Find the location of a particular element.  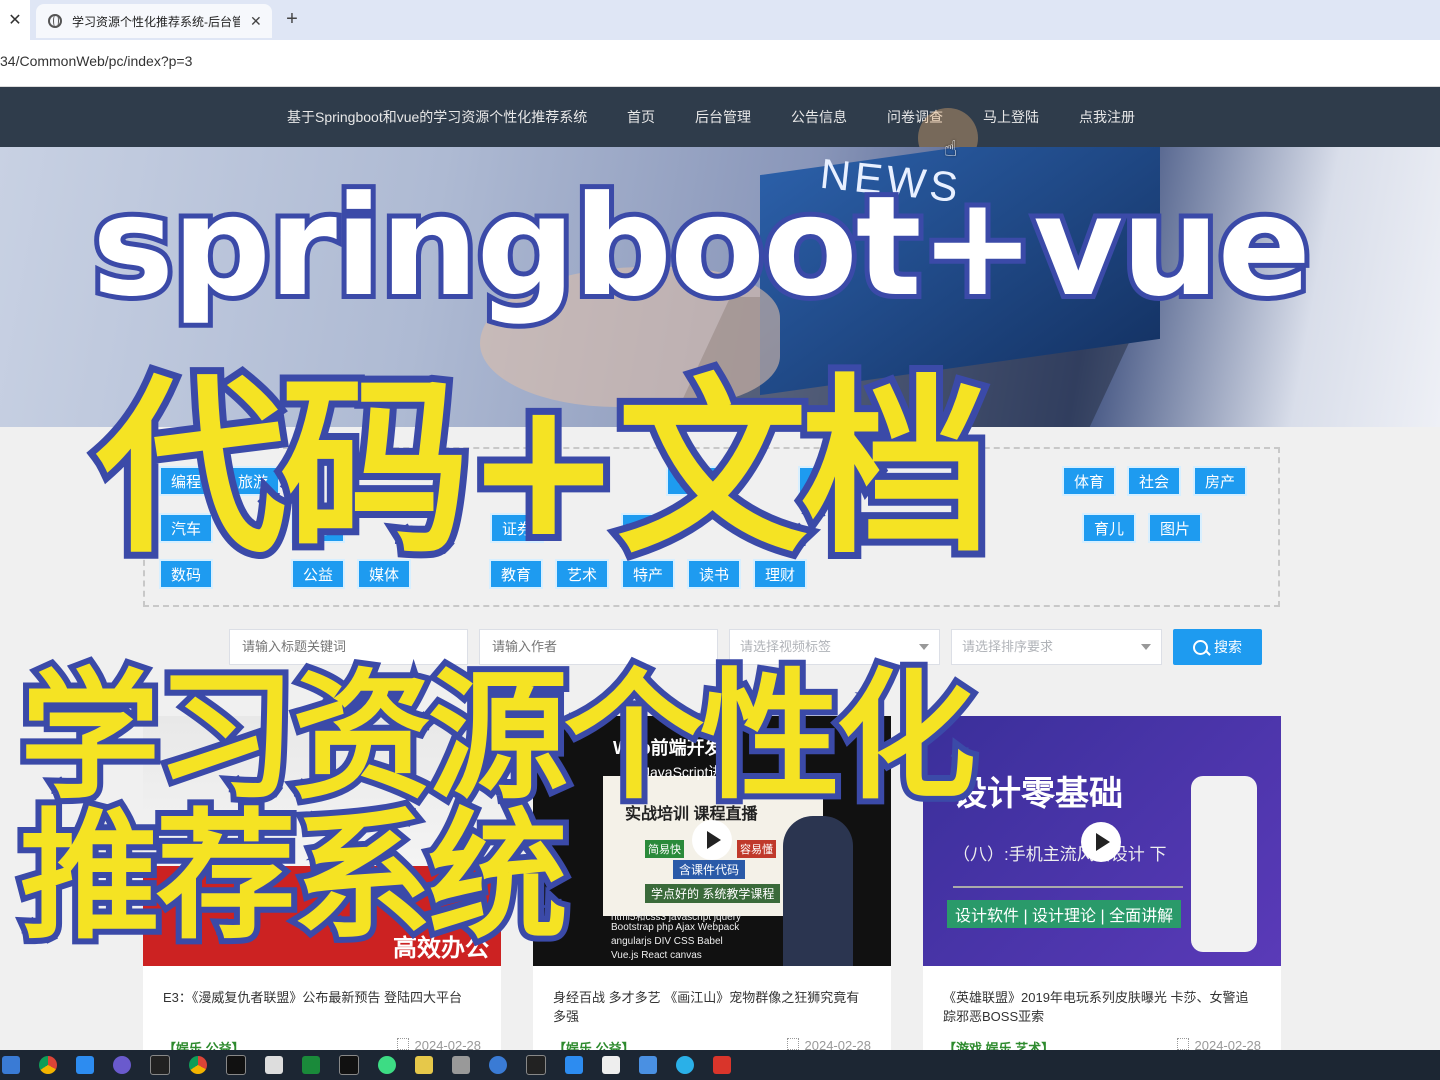

tag-item: 育儿 is located at coordinates (1109, 528).